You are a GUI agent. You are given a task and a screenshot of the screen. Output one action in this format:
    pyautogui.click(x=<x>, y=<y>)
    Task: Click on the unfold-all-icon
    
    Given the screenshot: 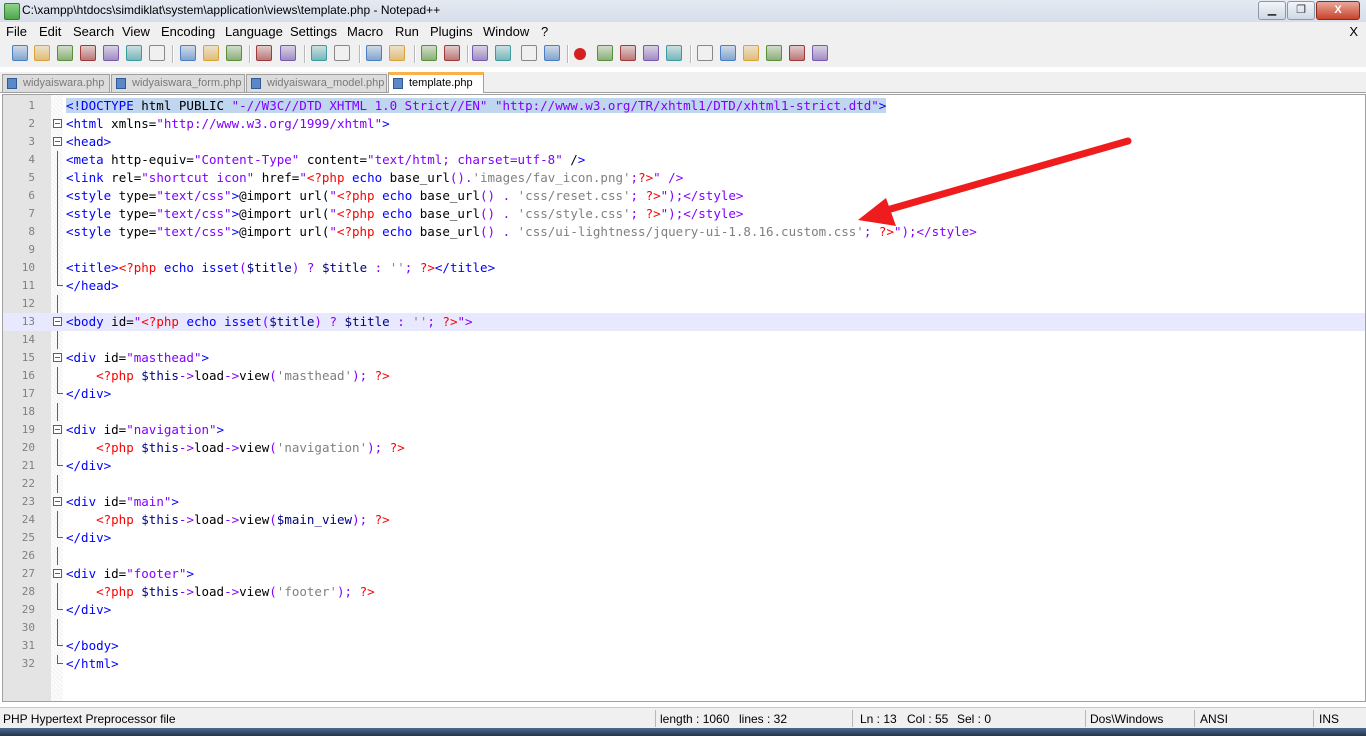 What is the action you would take?
    pyautogui.click(x=774, y=53)
    